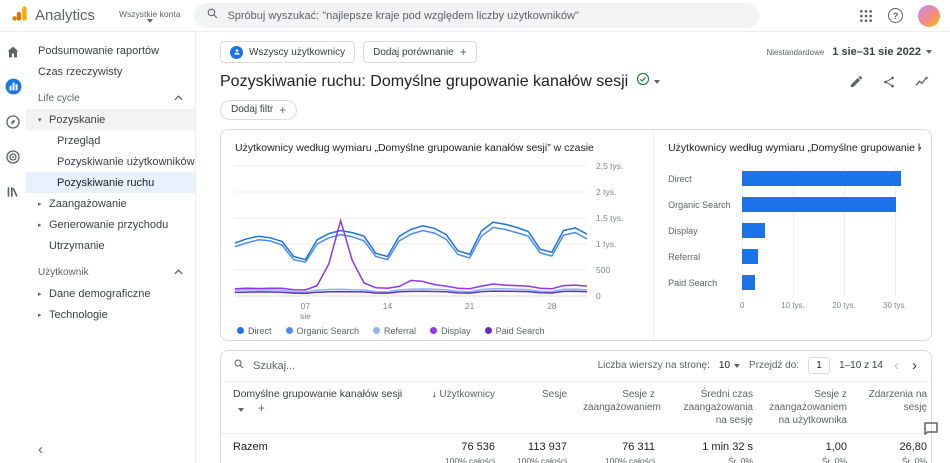  I want to click on column-header-engaged-sessions-per-user: Sesje z zaangażowaniem na użytkownika, so click(810, 407).